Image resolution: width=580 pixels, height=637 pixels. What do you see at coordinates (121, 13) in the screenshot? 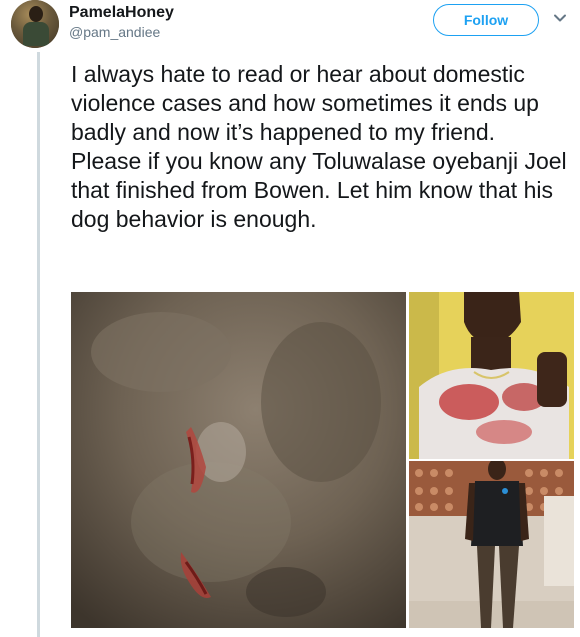
I see `display-name: PamelaHoney` at bounding box center [121, 13].